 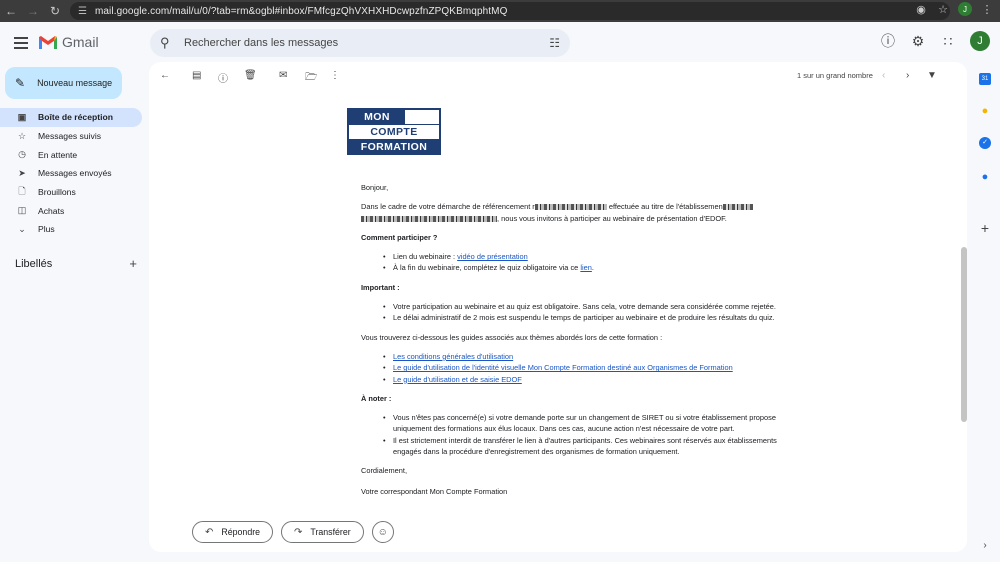 What do you see at coordinates (907, 75) in the screenshot?
I see `older-chevron-icon: ›` at bounding box center [907, 75].